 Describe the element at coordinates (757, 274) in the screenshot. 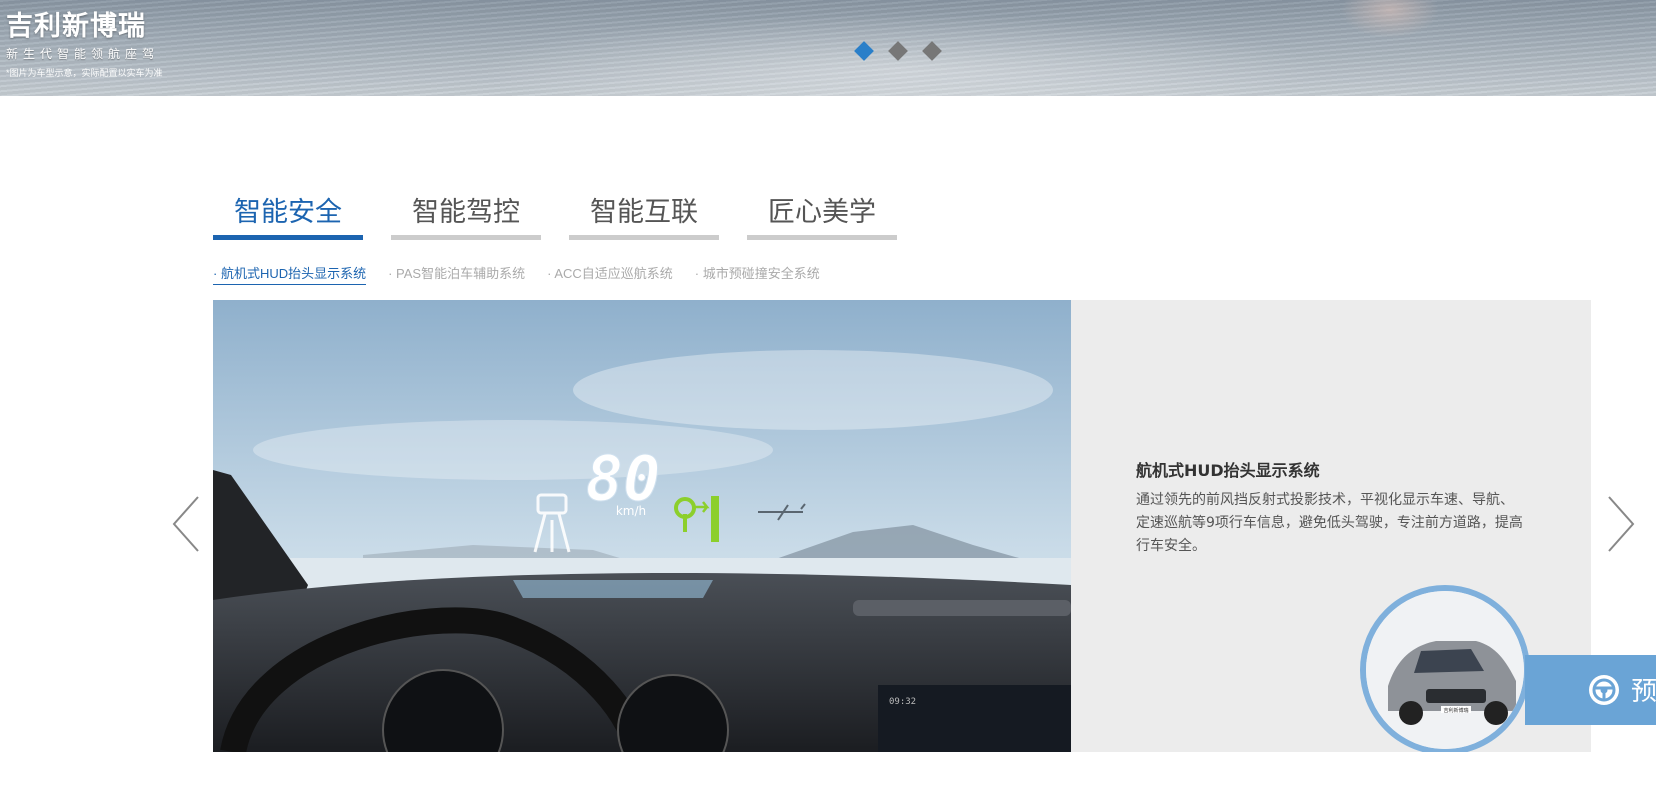

I see `subtab-collision: · 城市预碰撞安全系统` at that location.